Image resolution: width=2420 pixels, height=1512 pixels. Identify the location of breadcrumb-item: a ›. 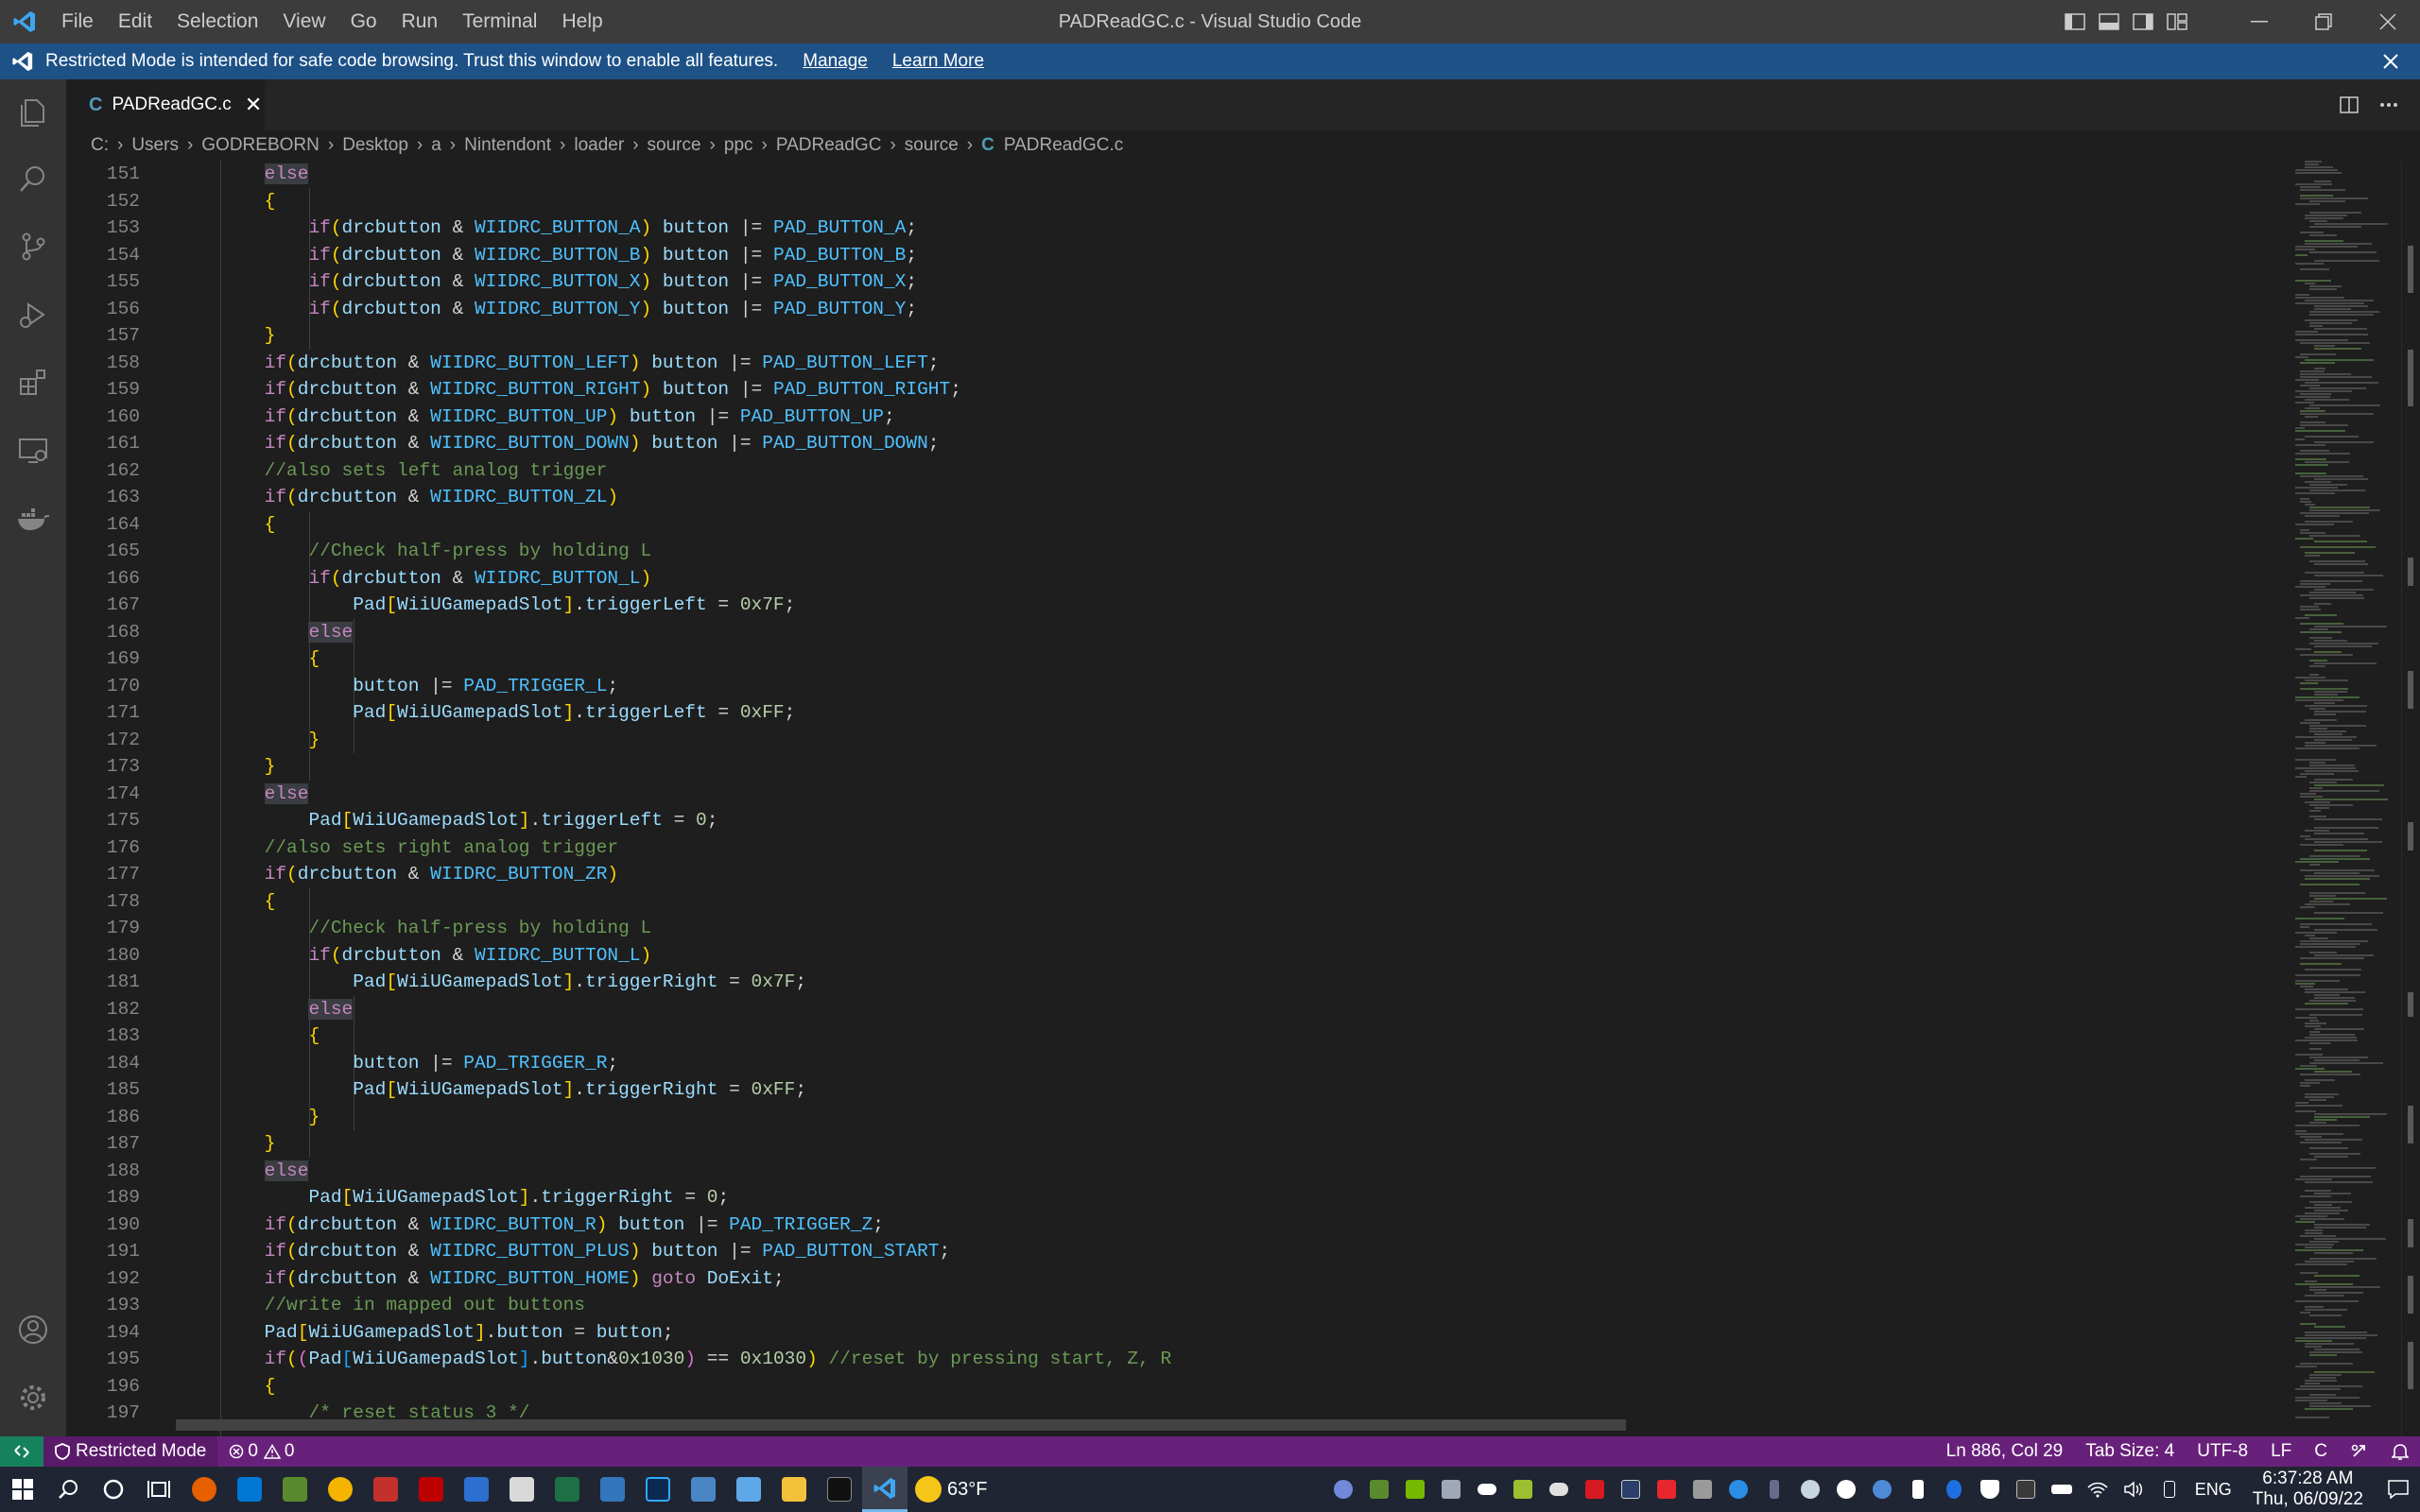
(447, 145).